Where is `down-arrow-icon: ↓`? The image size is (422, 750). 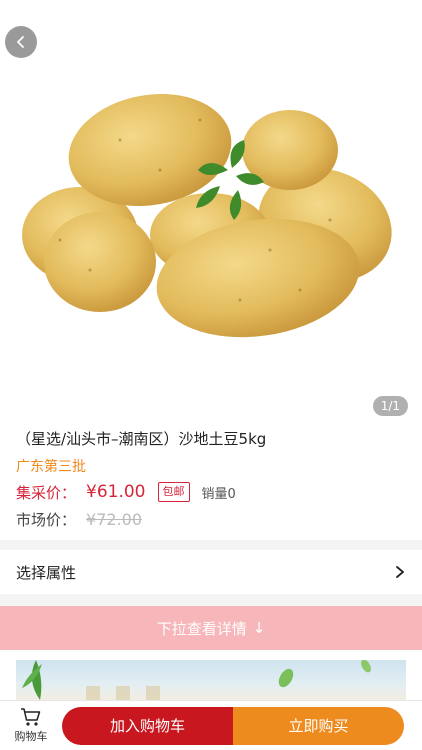
down-arrow-icon: ↓ is located at coordinates (259, 628).